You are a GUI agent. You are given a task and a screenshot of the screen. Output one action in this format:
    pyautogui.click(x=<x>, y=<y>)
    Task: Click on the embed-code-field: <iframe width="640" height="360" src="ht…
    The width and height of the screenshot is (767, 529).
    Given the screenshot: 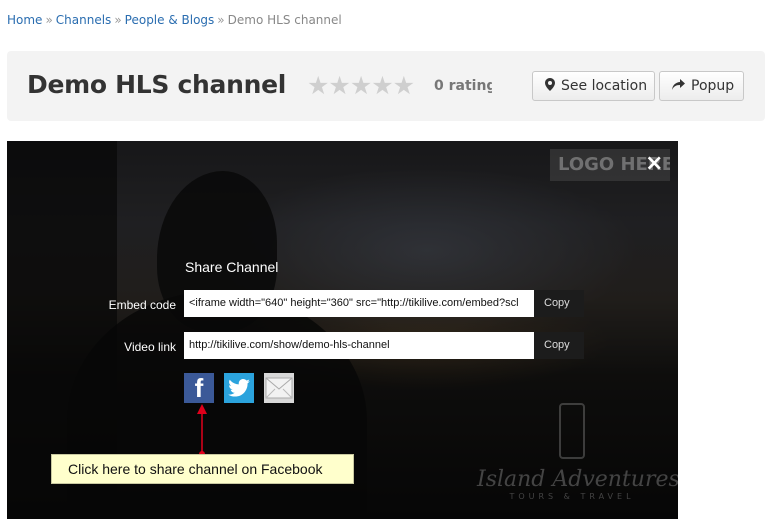 What is the action you would take?
    pyautogui.click(x=359, y=303)
    